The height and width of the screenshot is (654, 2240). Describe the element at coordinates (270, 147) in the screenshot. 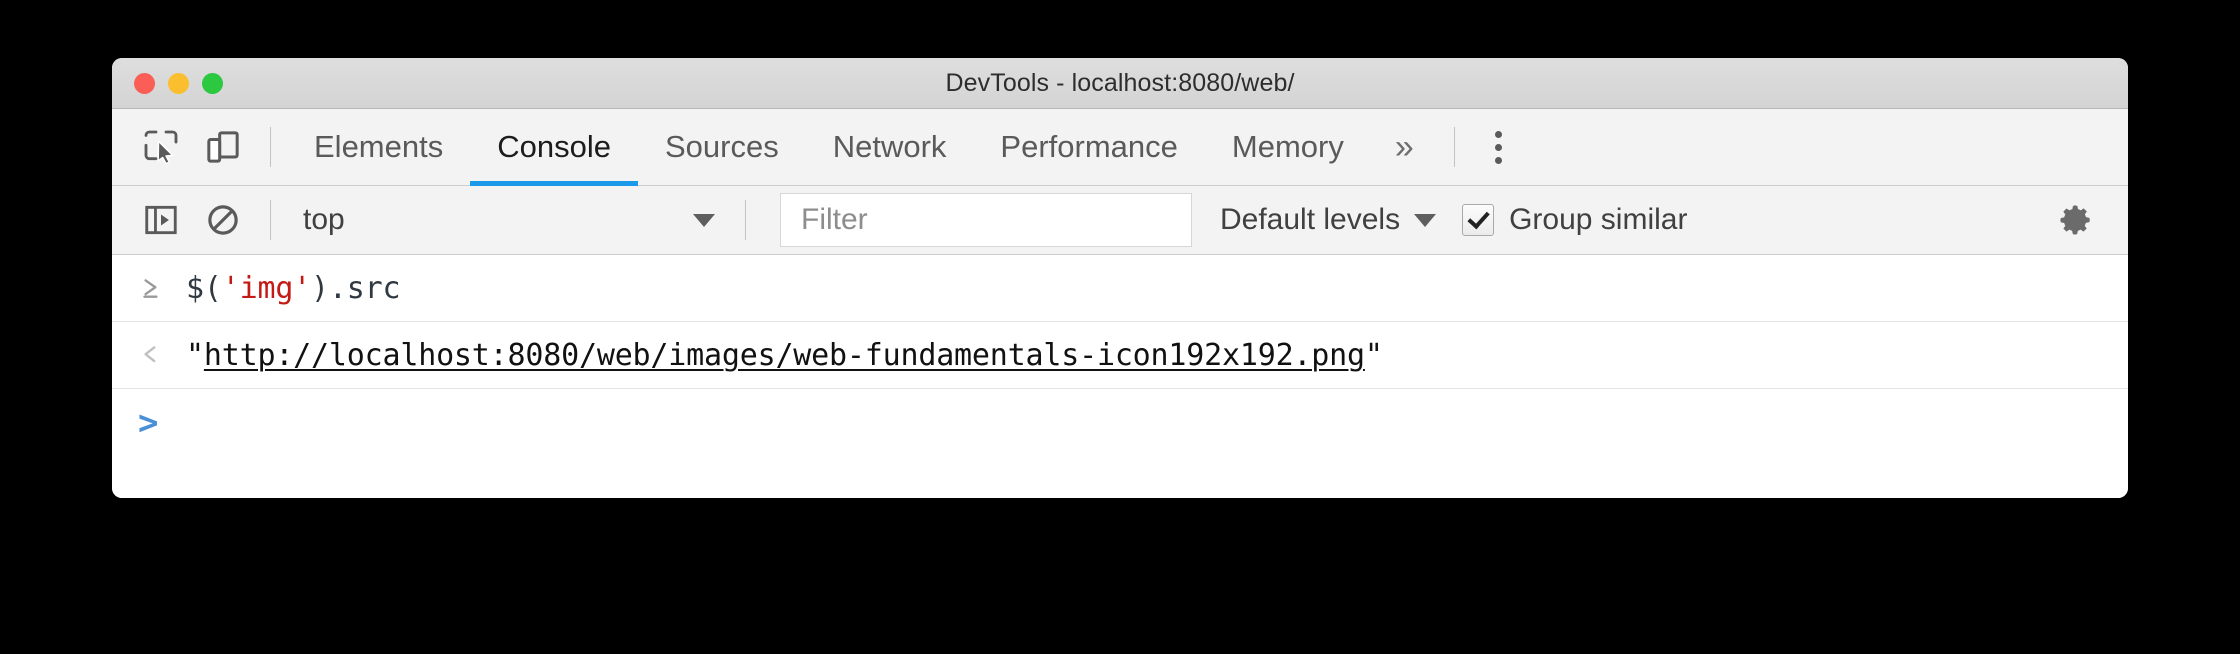

I see `toolbar-divider` at that location.